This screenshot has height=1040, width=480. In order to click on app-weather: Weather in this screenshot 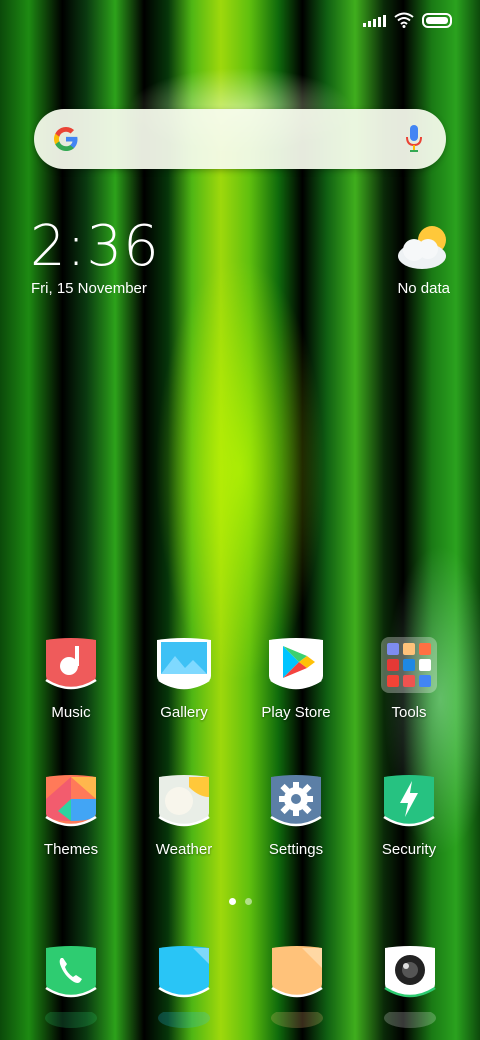, I will do `click(184, 815)`.